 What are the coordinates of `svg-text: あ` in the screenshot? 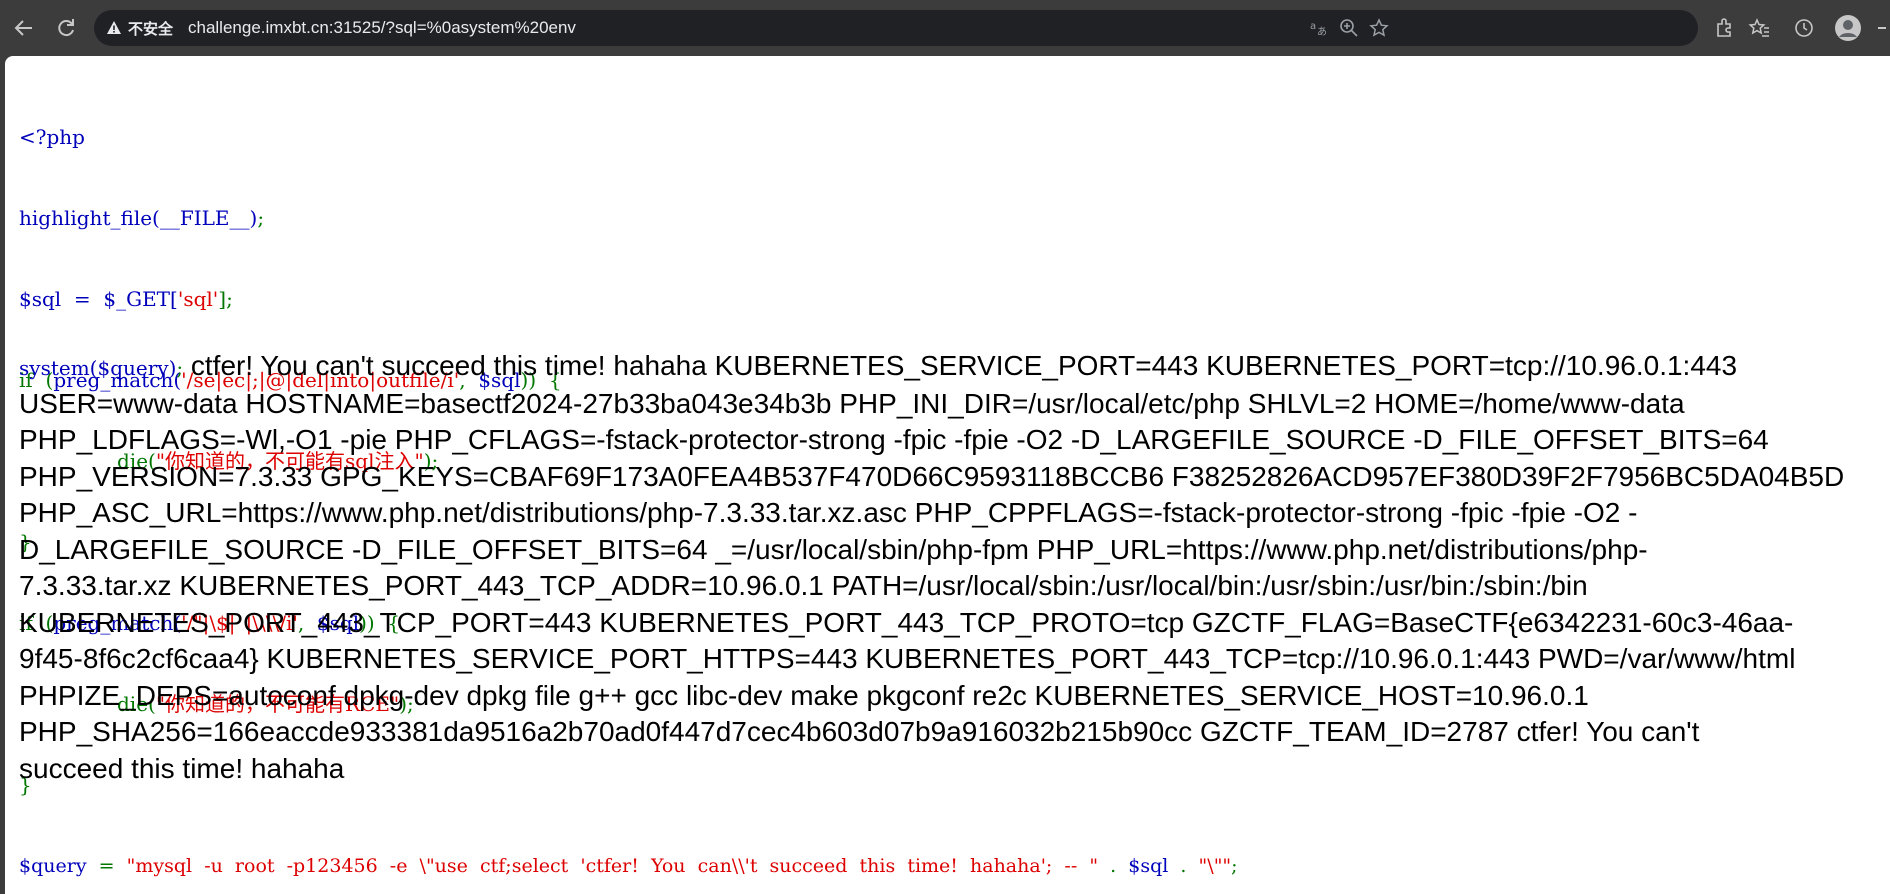 It's located at (1322, 32).